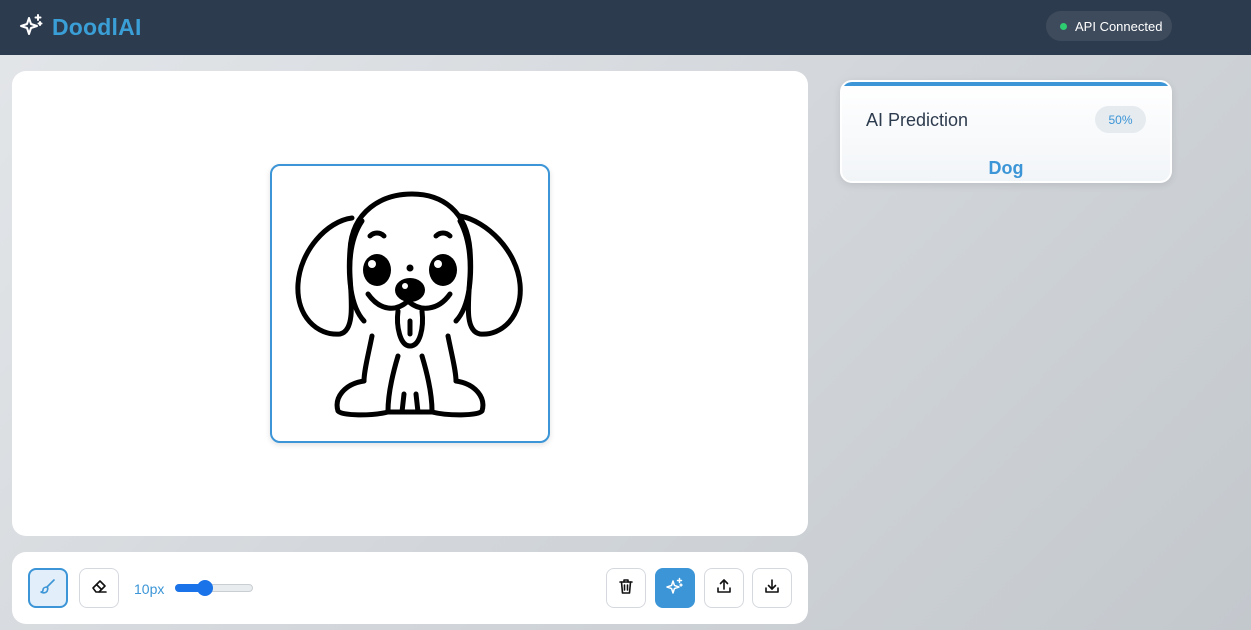 Image resolution: width=1251 pixels, height=630 pixels. I want to click on download-icon, so click(772, 588).